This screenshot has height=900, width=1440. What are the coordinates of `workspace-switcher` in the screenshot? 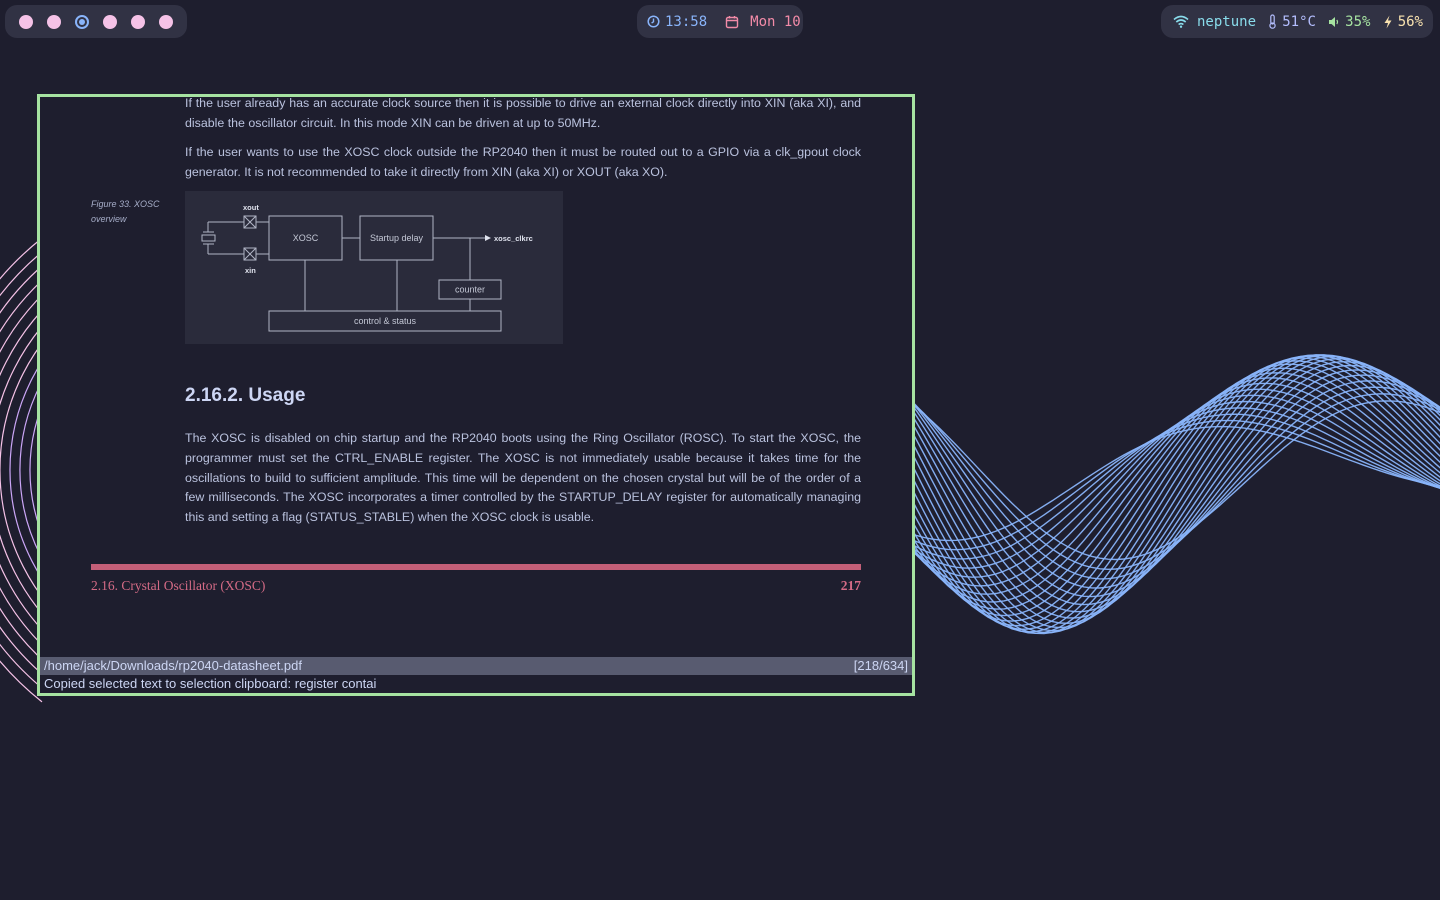 It's located at (96, 21).